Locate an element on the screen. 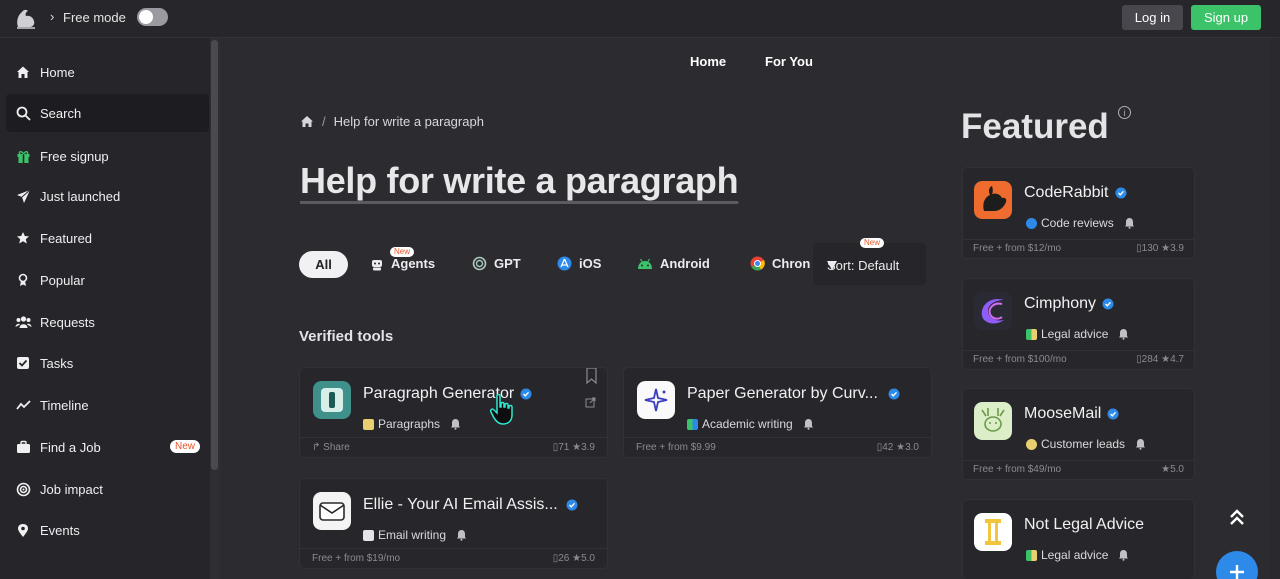  sidebar-item-requests: Requests is located at coordinates (107, 322).